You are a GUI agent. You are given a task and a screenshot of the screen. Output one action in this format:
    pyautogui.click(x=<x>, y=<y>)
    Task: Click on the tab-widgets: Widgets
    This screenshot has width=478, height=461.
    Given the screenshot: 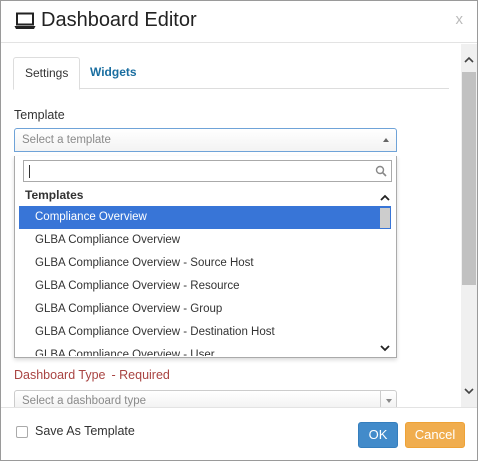 What is the action you would take?
    pyautogui.click(x=113, y=73)
    